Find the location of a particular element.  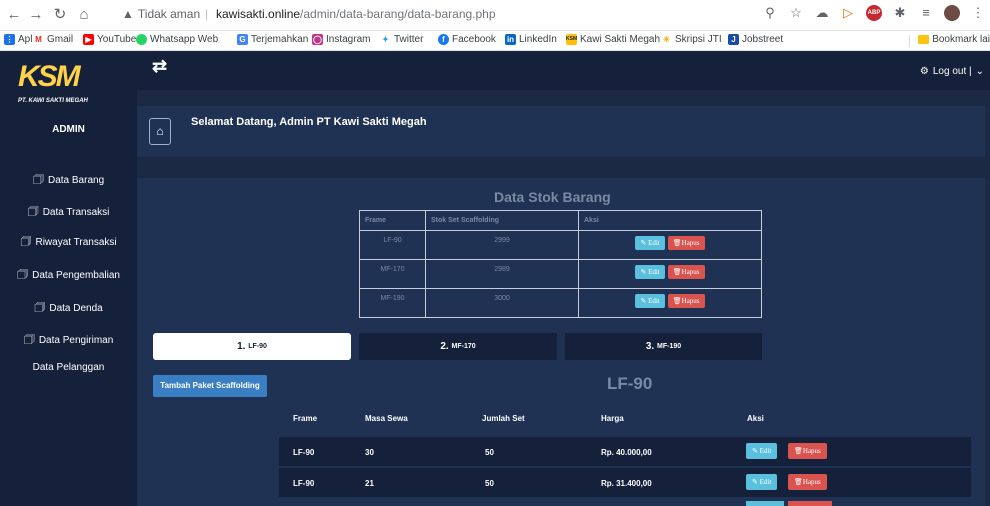

bookmark-youtube: ▶ YouTube is located at coordinates (109, 39).